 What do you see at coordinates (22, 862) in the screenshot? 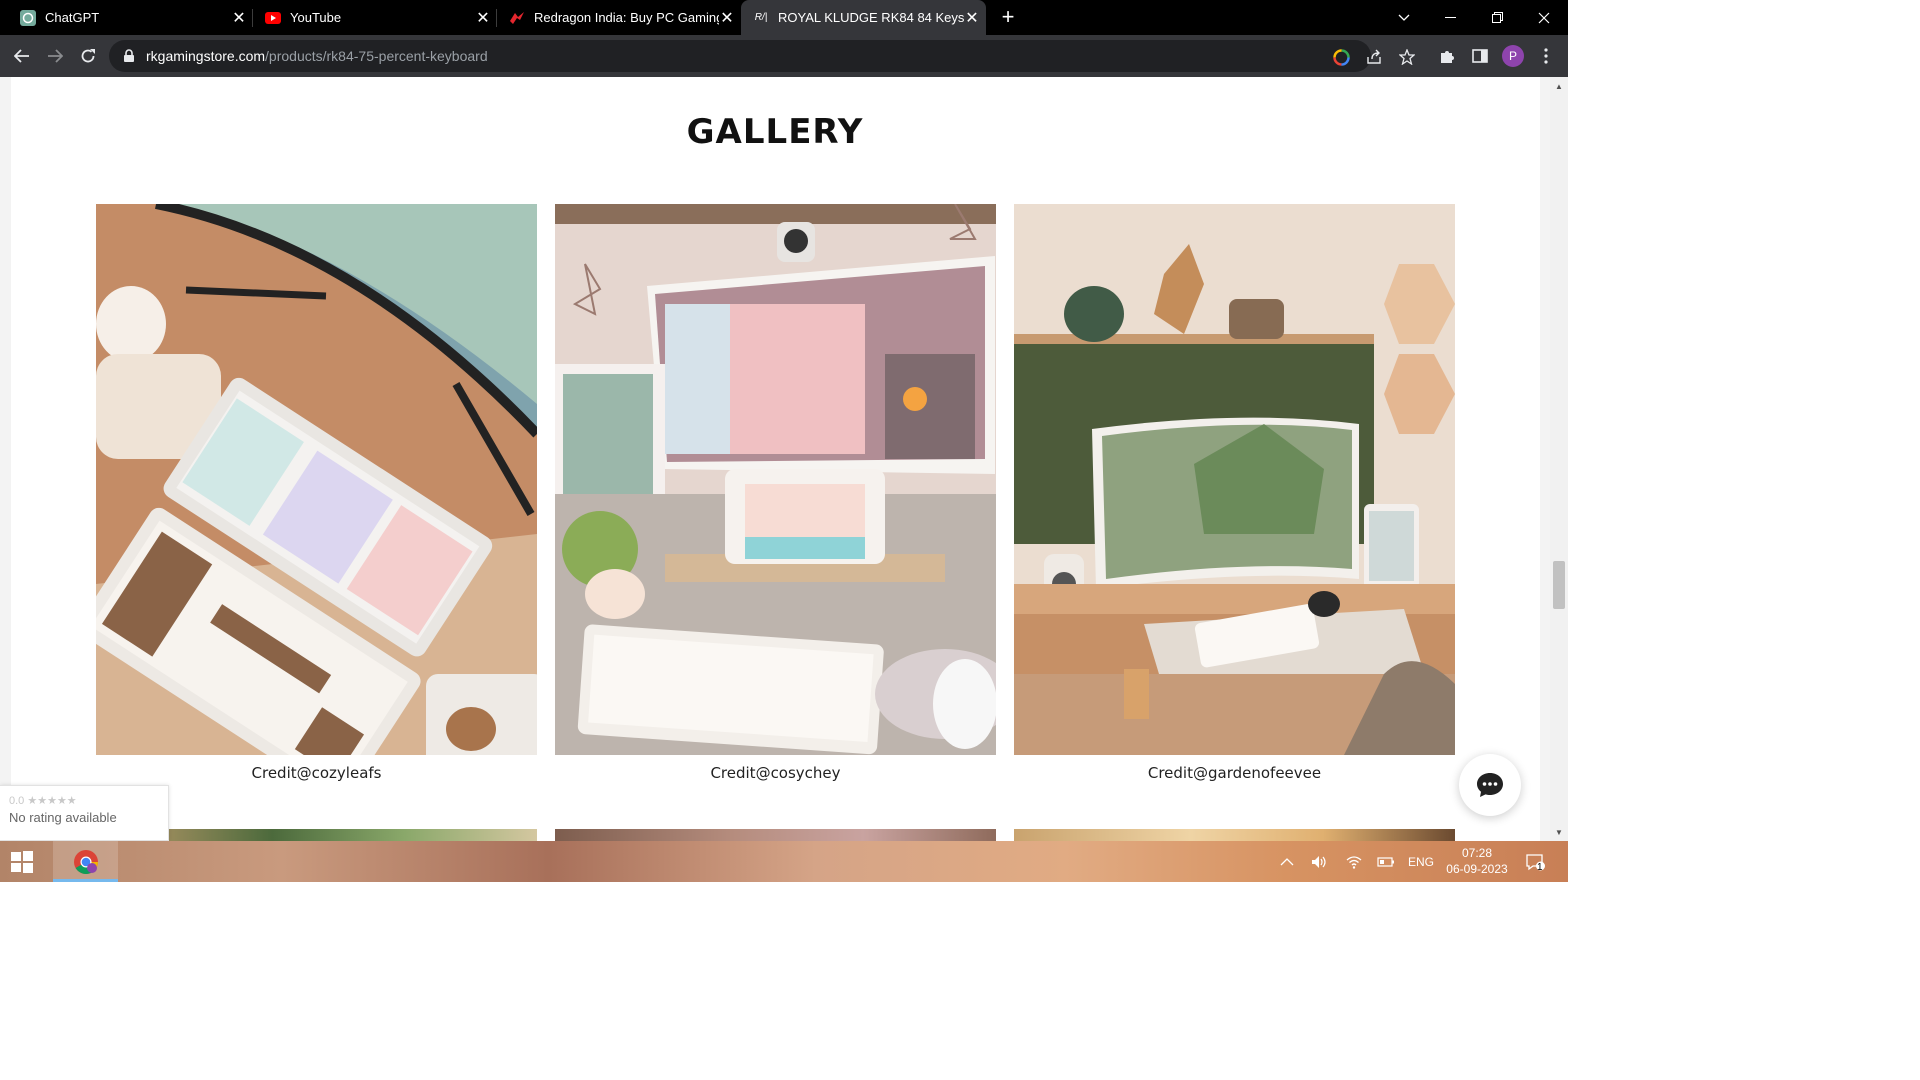
I see `windows-start-icon` at bounding box center [22, 862].